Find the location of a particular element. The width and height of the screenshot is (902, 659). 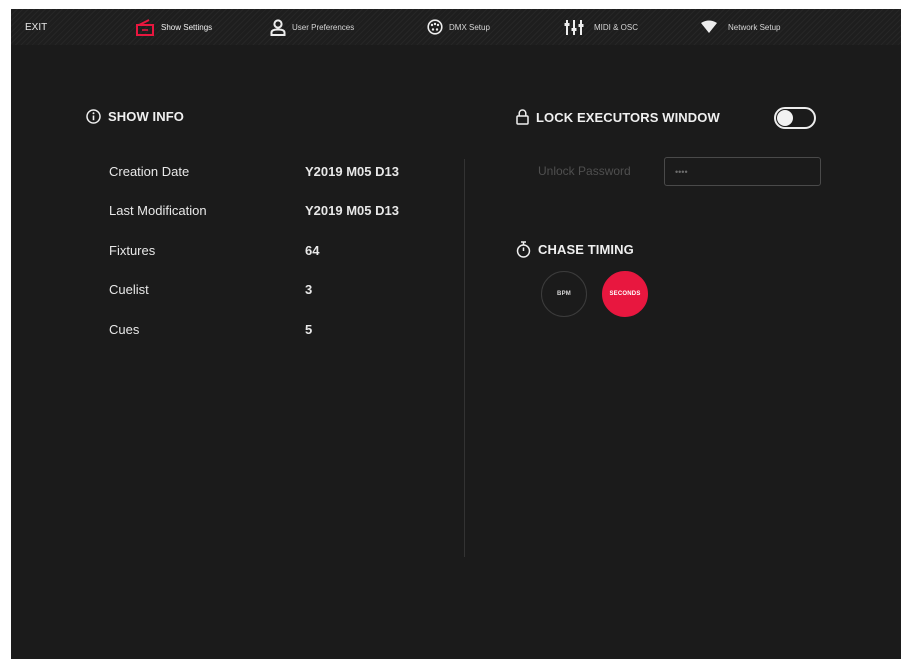

dmx-connector-icon is located at coordinates (435, 27).